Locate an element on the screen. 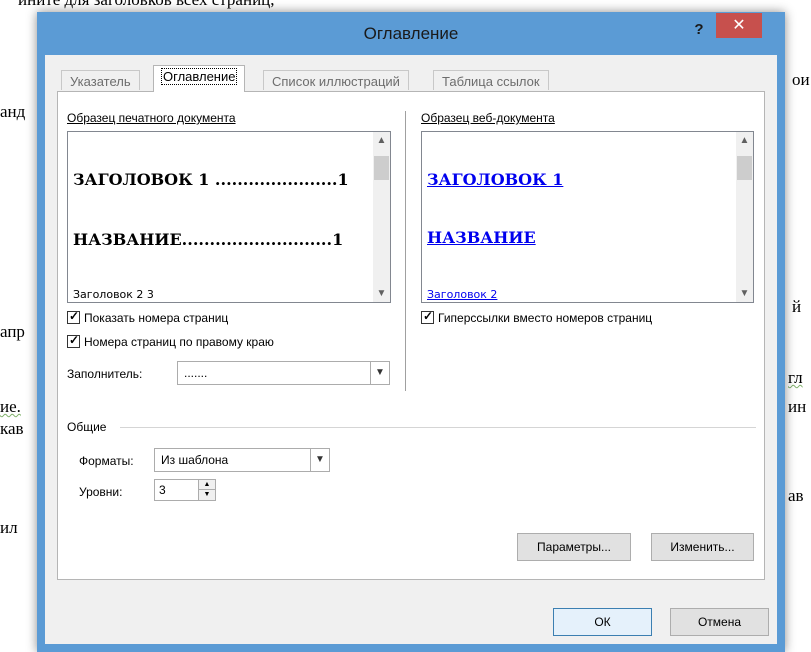  doc-text-right-5: ав is located at coordinates (796, 495).